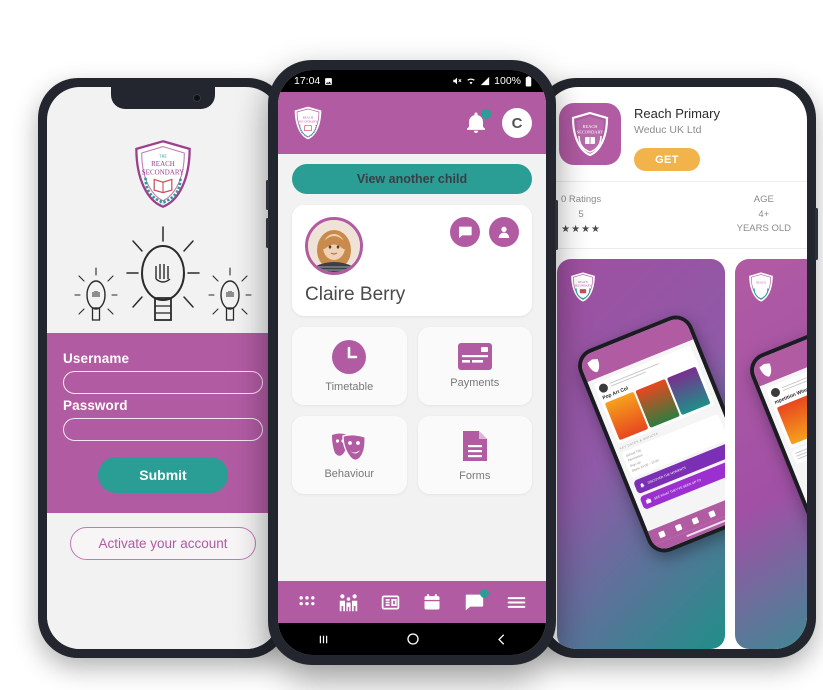 The image size is (823, 690). I want to click on child-actions, so click(484, 232).